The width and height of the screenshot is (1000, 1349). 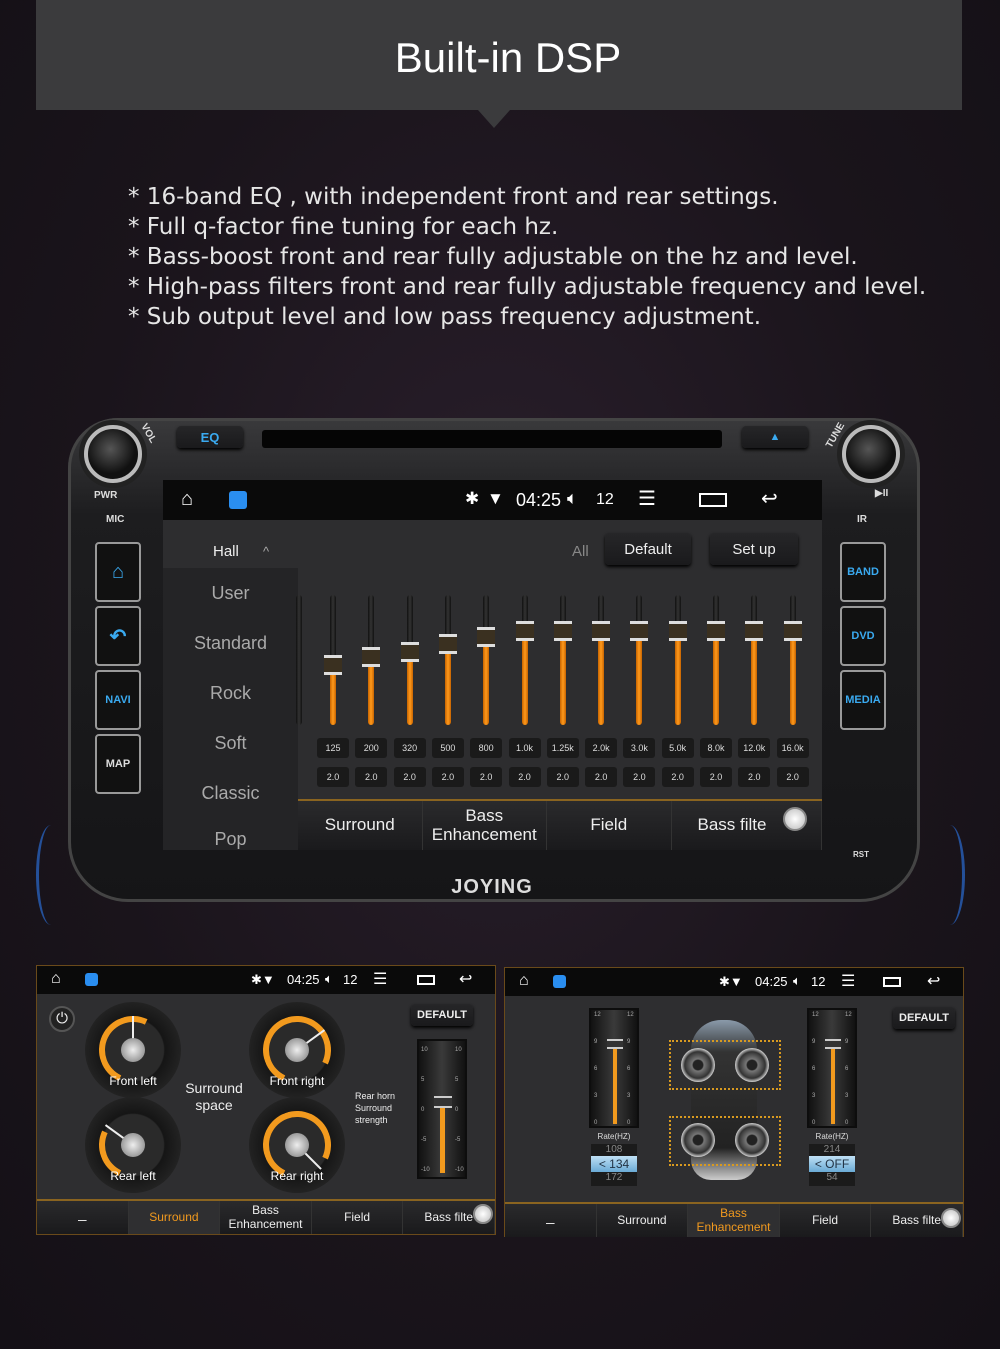 I want to click on rate-option: 108, so click(x=614, y=1150).